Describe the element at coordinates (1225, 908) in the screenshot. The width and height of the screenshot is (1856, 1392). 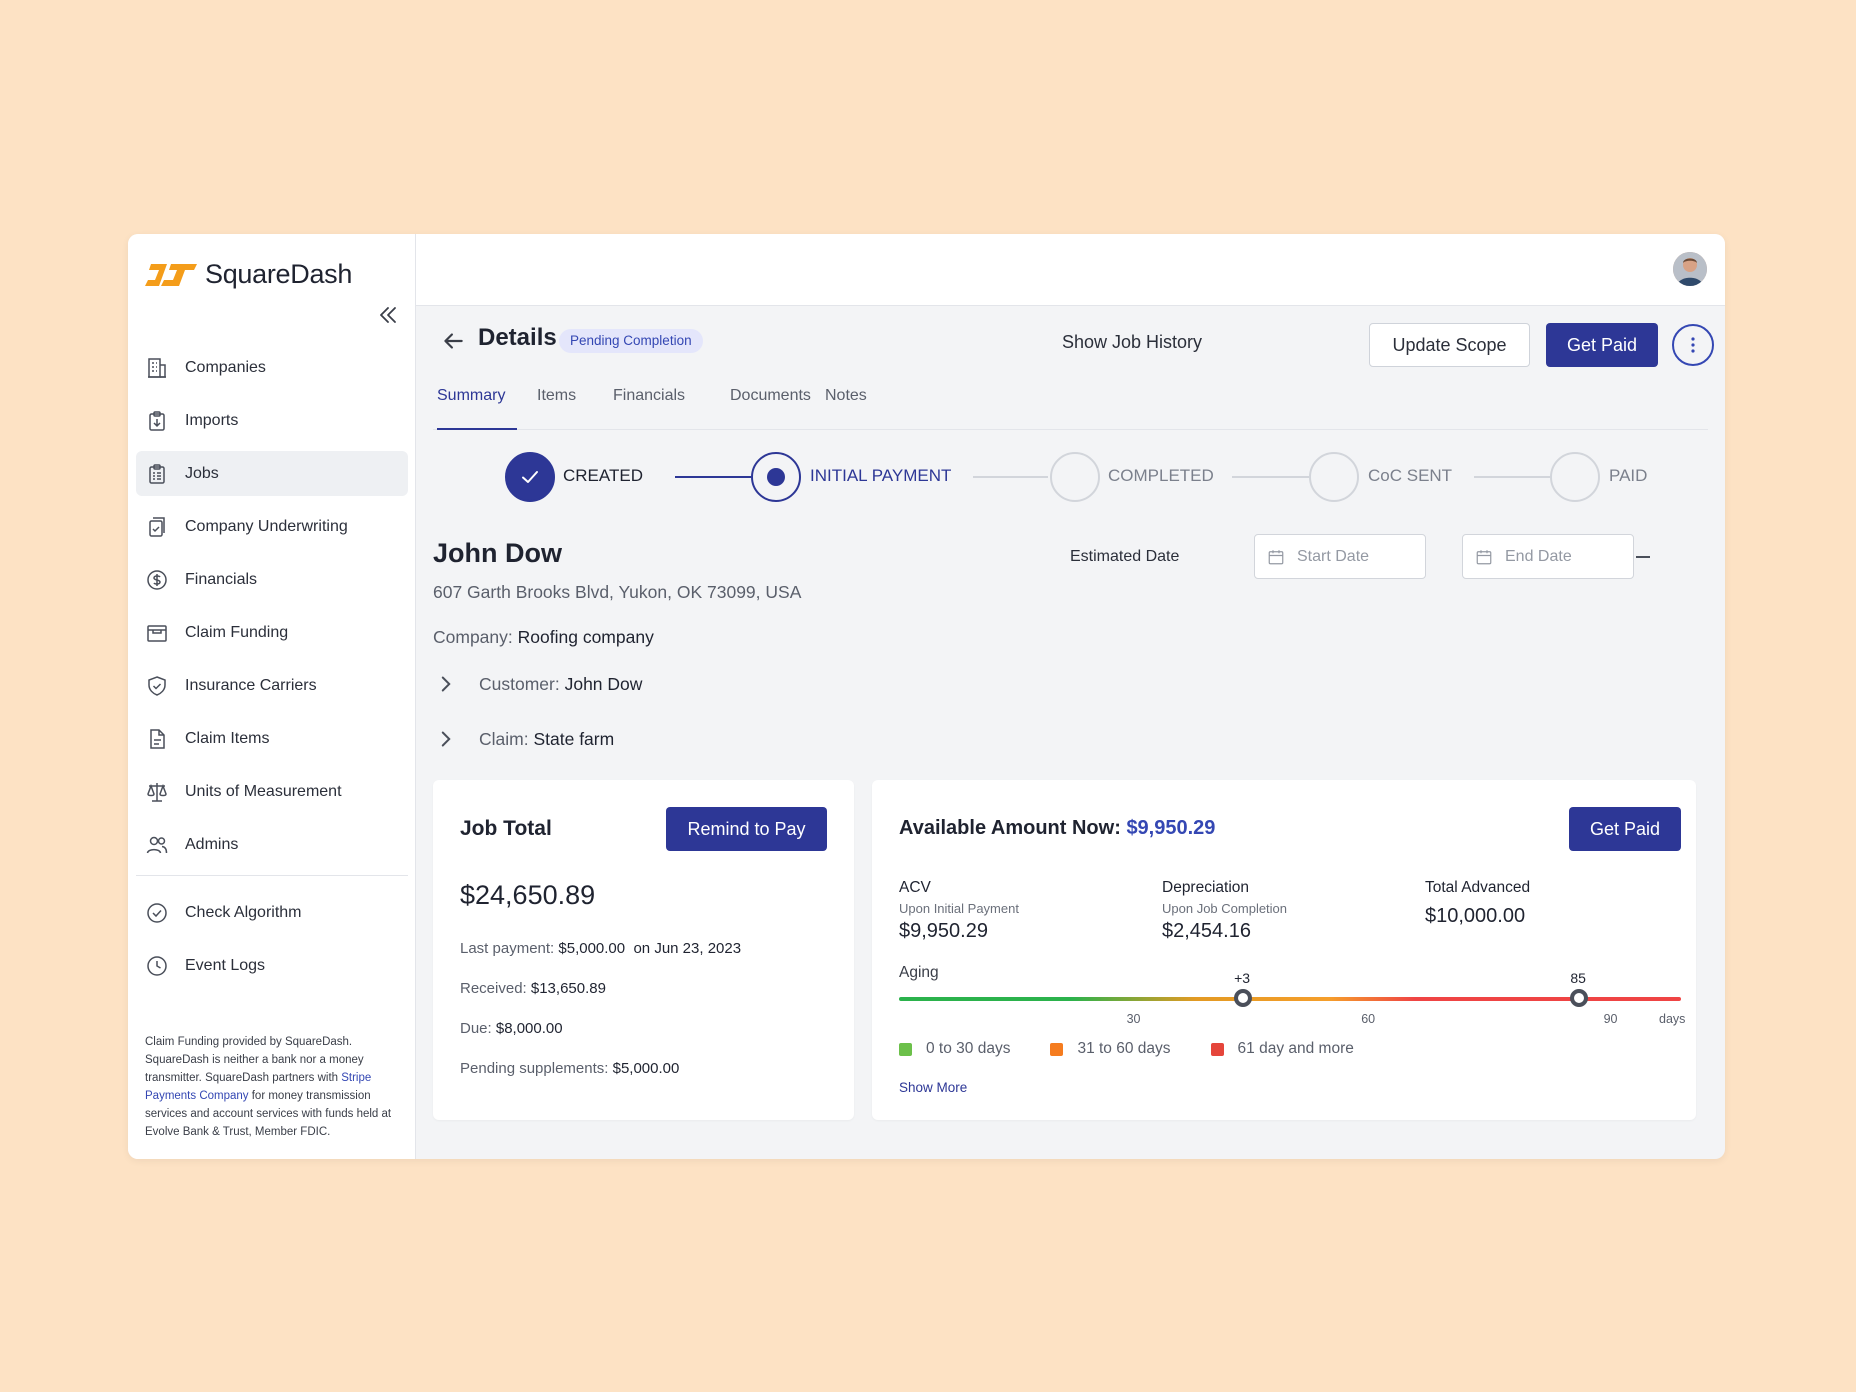
I see `depreciation-subtext: Upon Job Completion` at that location.